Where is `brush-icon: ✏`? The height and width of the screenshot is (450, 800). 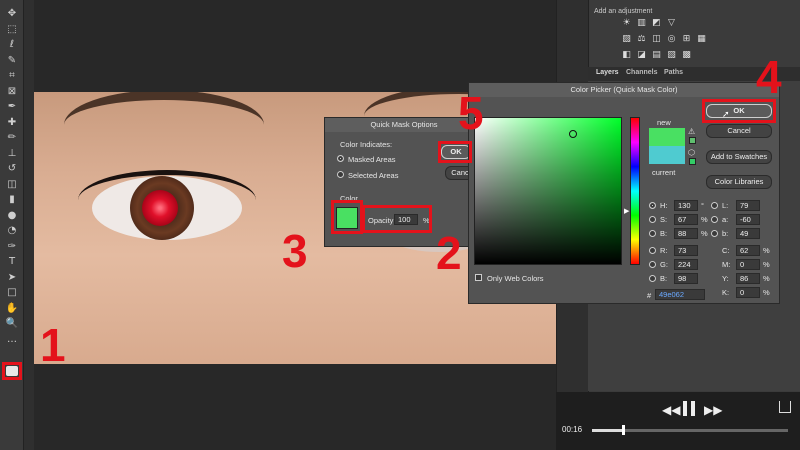 brush-icon: ✏ is located at coordinates (12, 138).